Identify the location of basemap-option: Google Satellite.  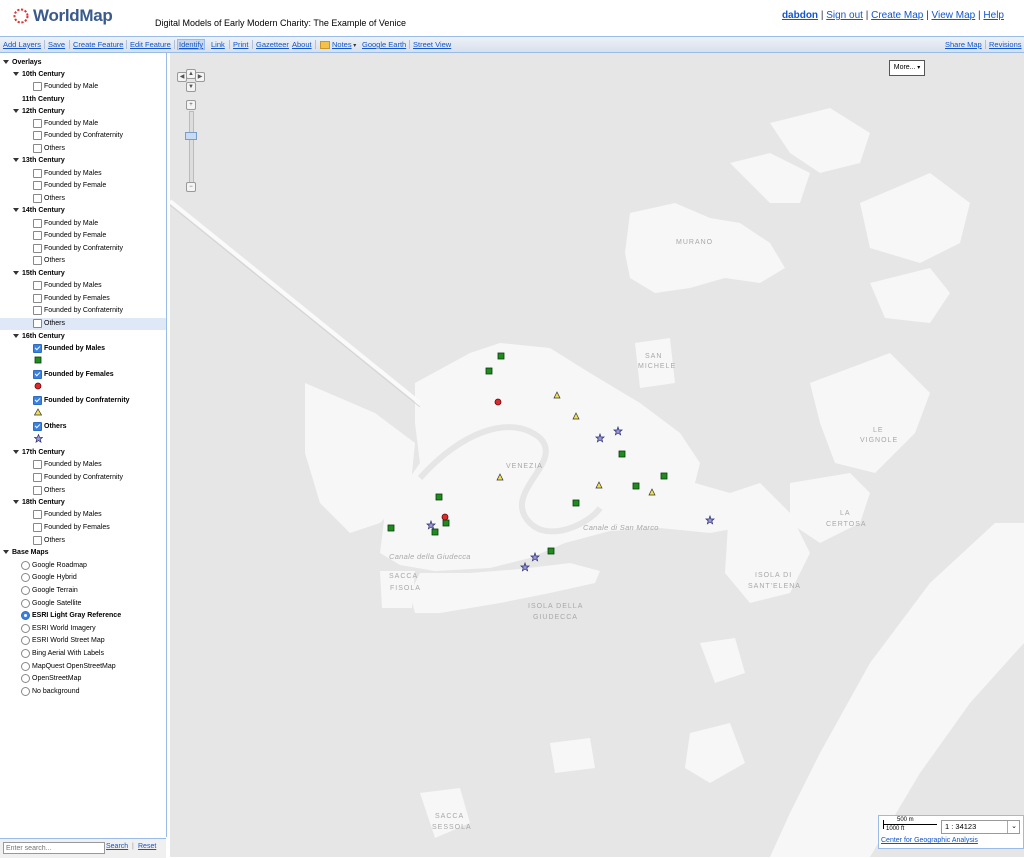
(51, 604).